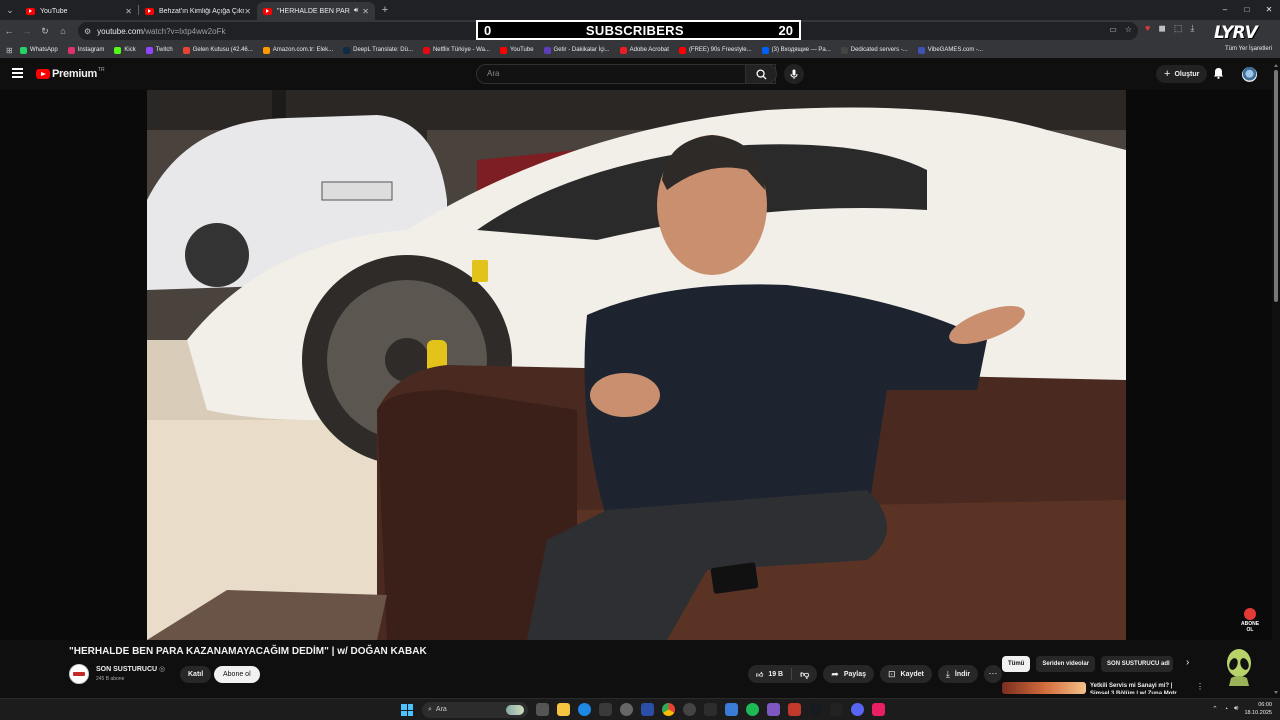  What do you see at coordinates (85, 50) in the screenshot?
I see `bookmark-item: Instagram` at bounding box center [85, 50].